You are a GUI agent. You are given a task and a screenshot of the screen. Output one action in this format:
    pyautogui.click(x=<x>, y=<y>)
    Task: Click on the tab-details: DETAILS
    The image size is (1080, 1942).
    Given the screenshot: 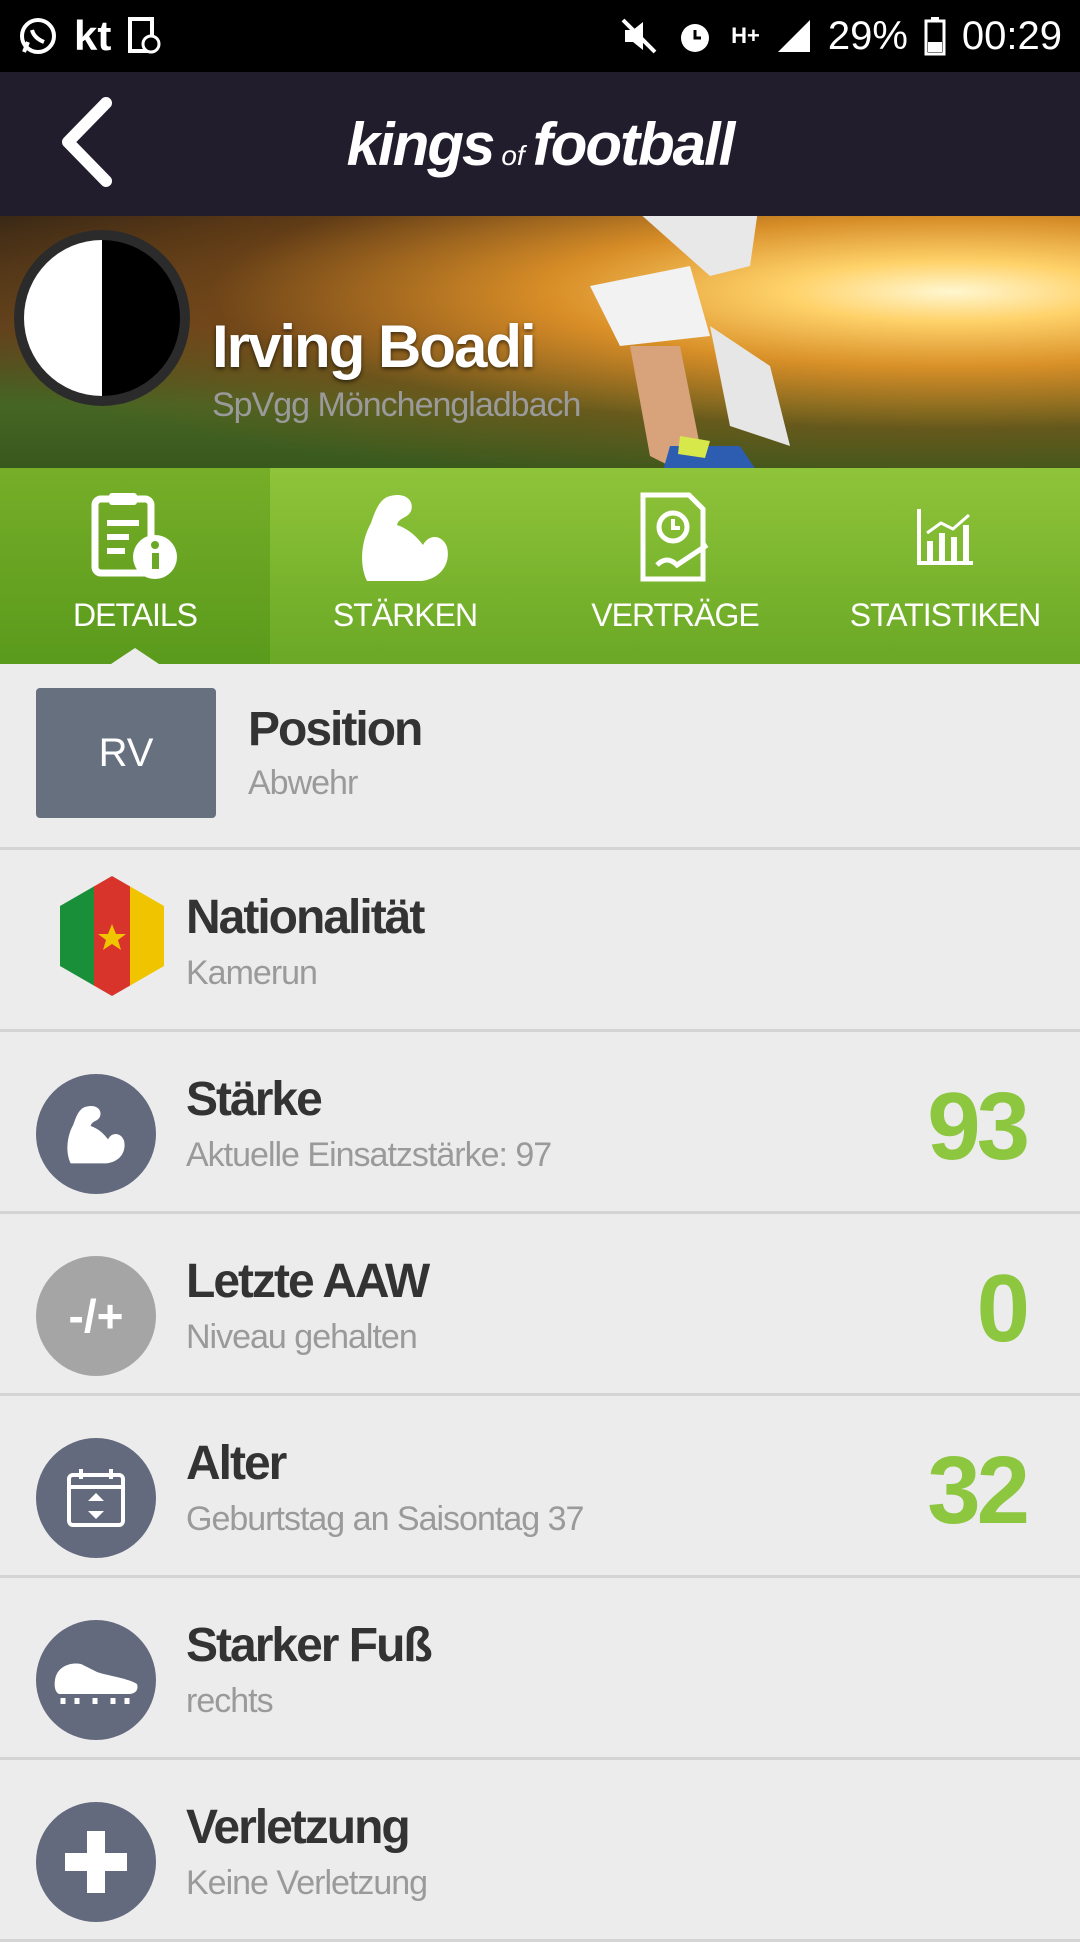 What is the action you would take?
    pyautogui.click(x=135, y=566)
    